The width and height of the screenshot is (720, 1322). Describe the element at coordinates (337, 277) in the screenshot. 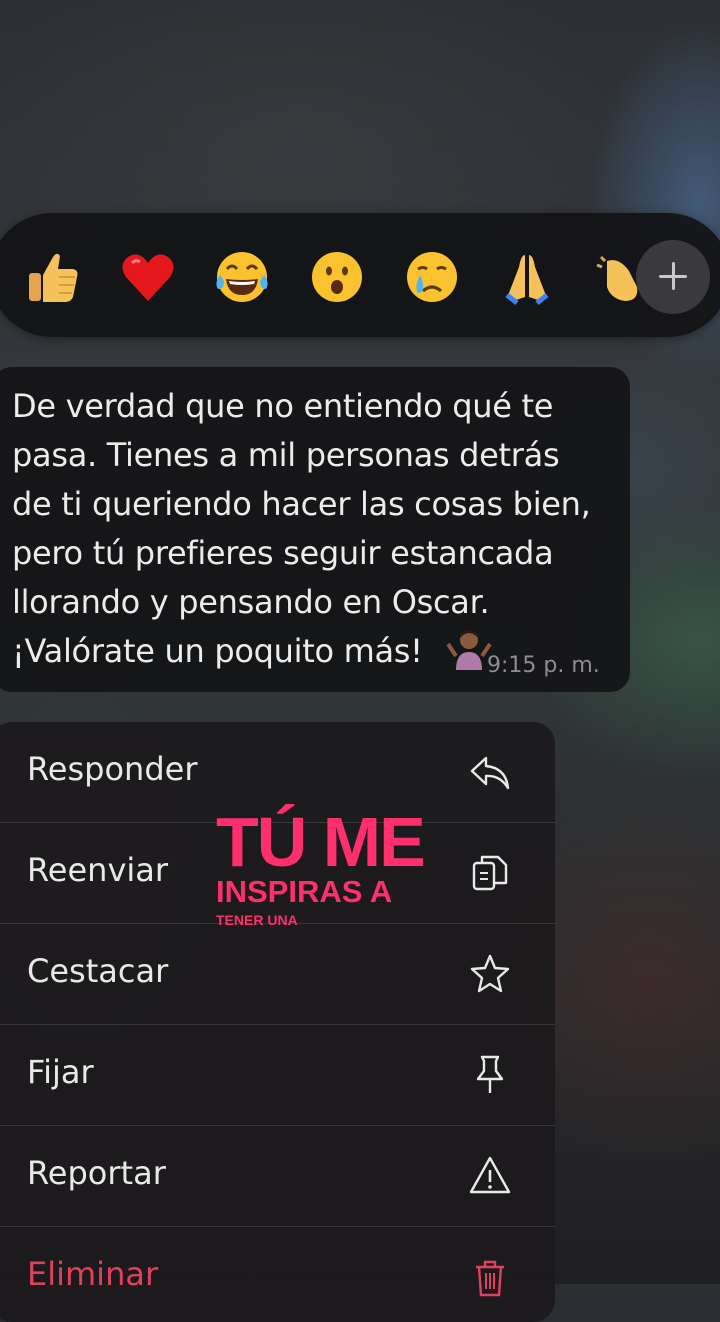

I see `surprised-face-icon` at that location.